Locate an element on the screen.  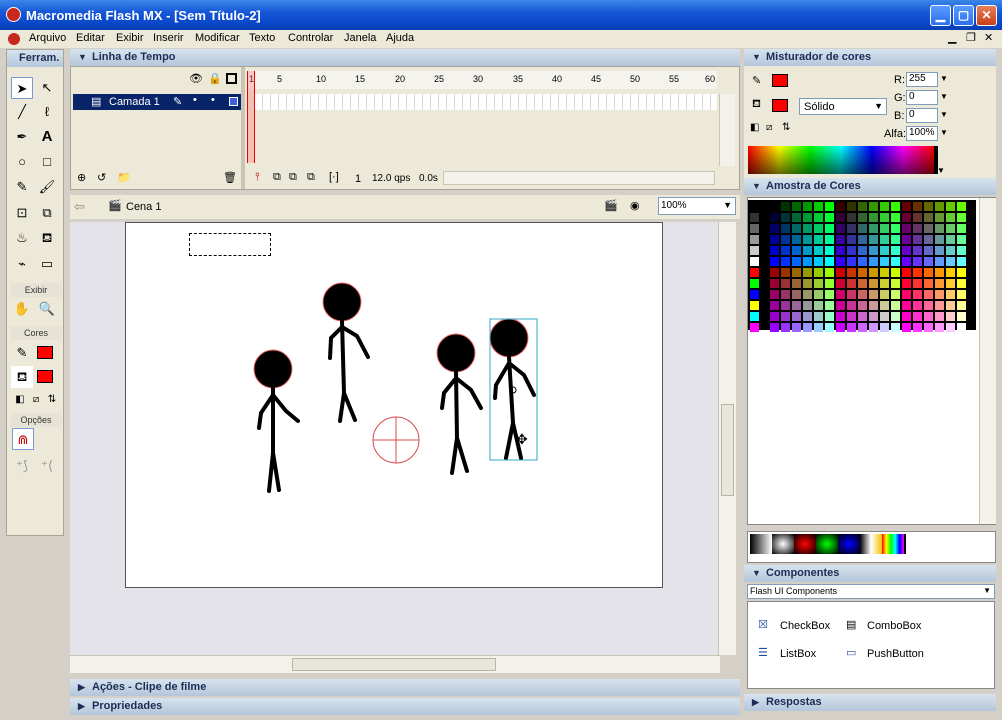
line-tool-icon: ╱ is located at coordinates (22, 112).